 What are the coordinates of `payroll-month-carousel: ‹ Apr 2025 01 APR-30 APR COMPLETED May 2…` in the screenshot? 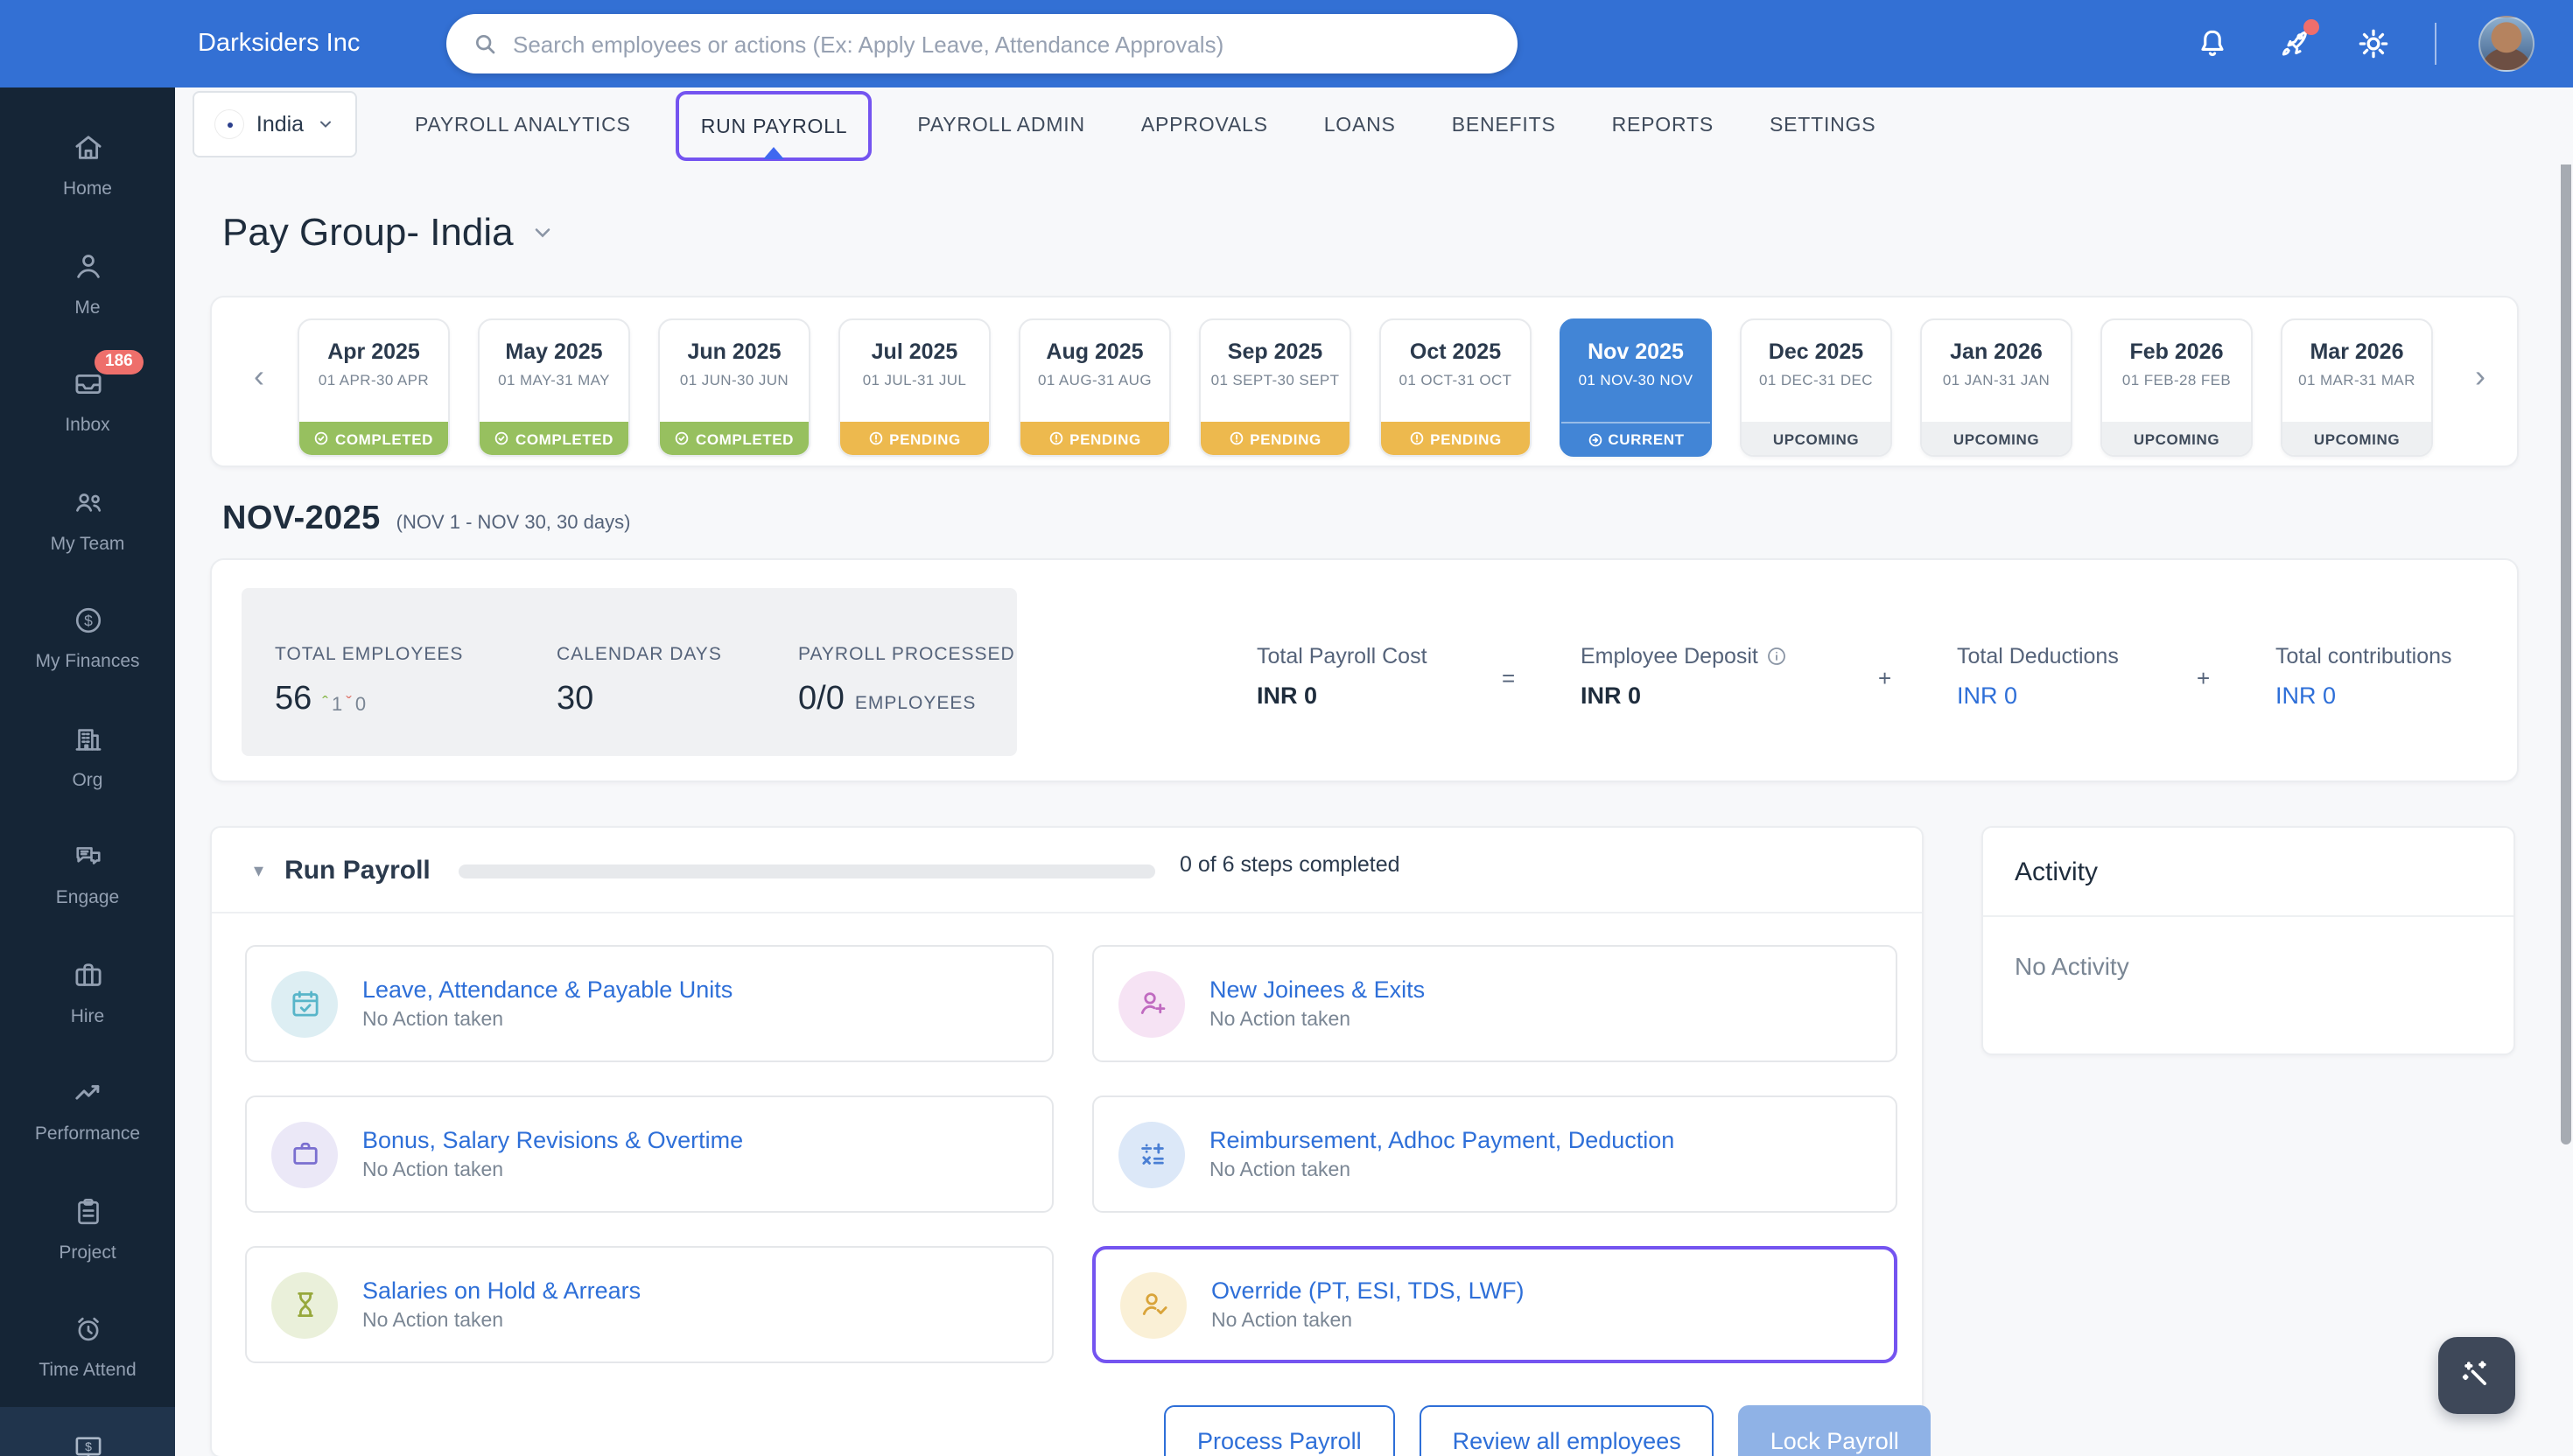 It's located at (1364, 381).